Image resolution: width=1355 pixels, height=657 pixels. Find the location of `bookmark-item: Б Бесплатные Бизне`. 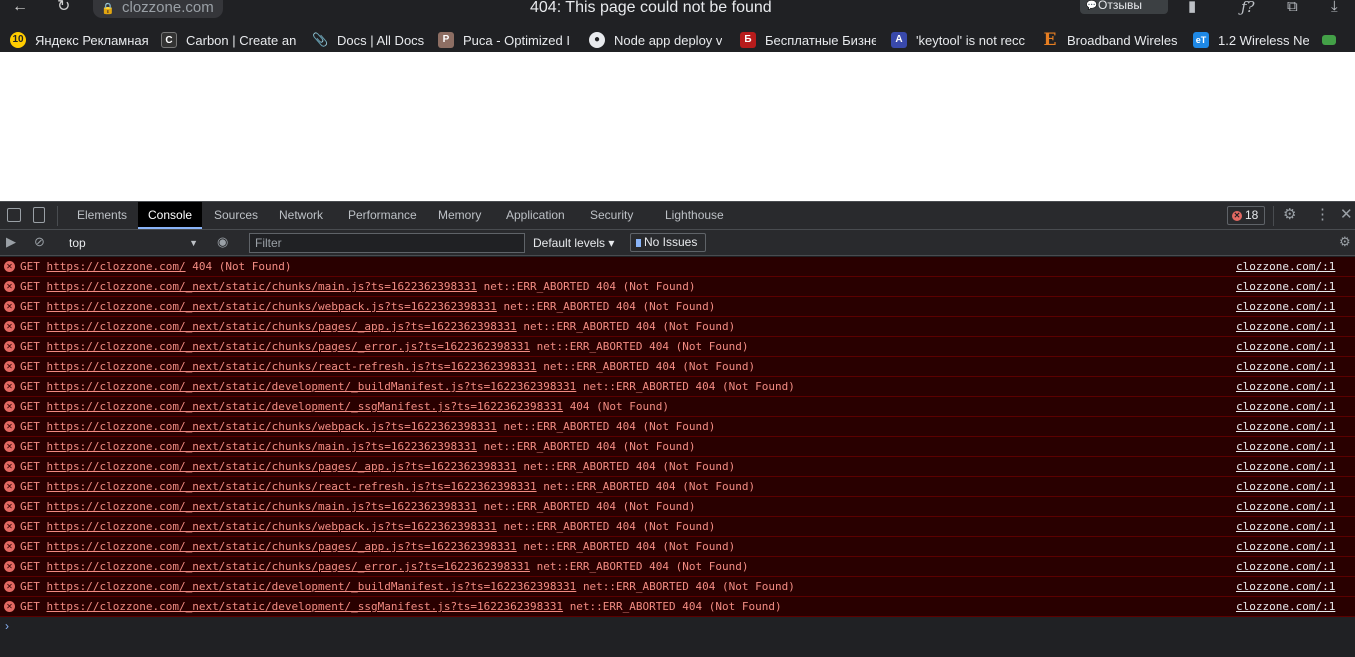

bookmark-item: Б Бесплатные Бизне is located at coordinates (808, 40).